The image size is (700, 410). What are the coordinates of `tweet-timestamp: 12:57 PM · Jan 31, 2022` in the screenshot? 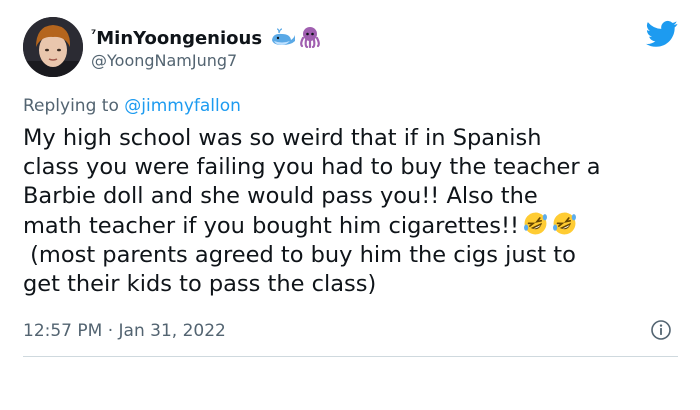 It's located at (124, 331).